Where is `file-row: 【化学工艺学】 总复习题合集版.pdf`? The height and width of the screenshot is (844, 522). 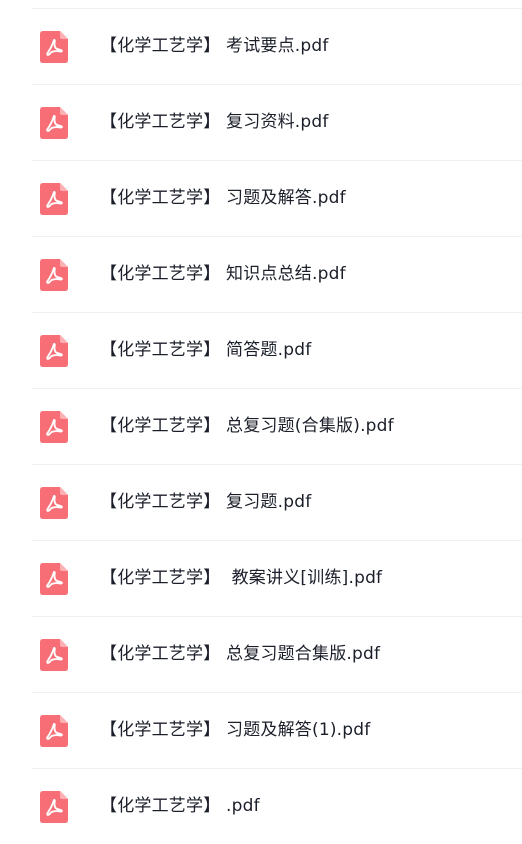
file-row: 【化学工艺学】 总复习题合集版.pdf is located at coordinates (277, 655).